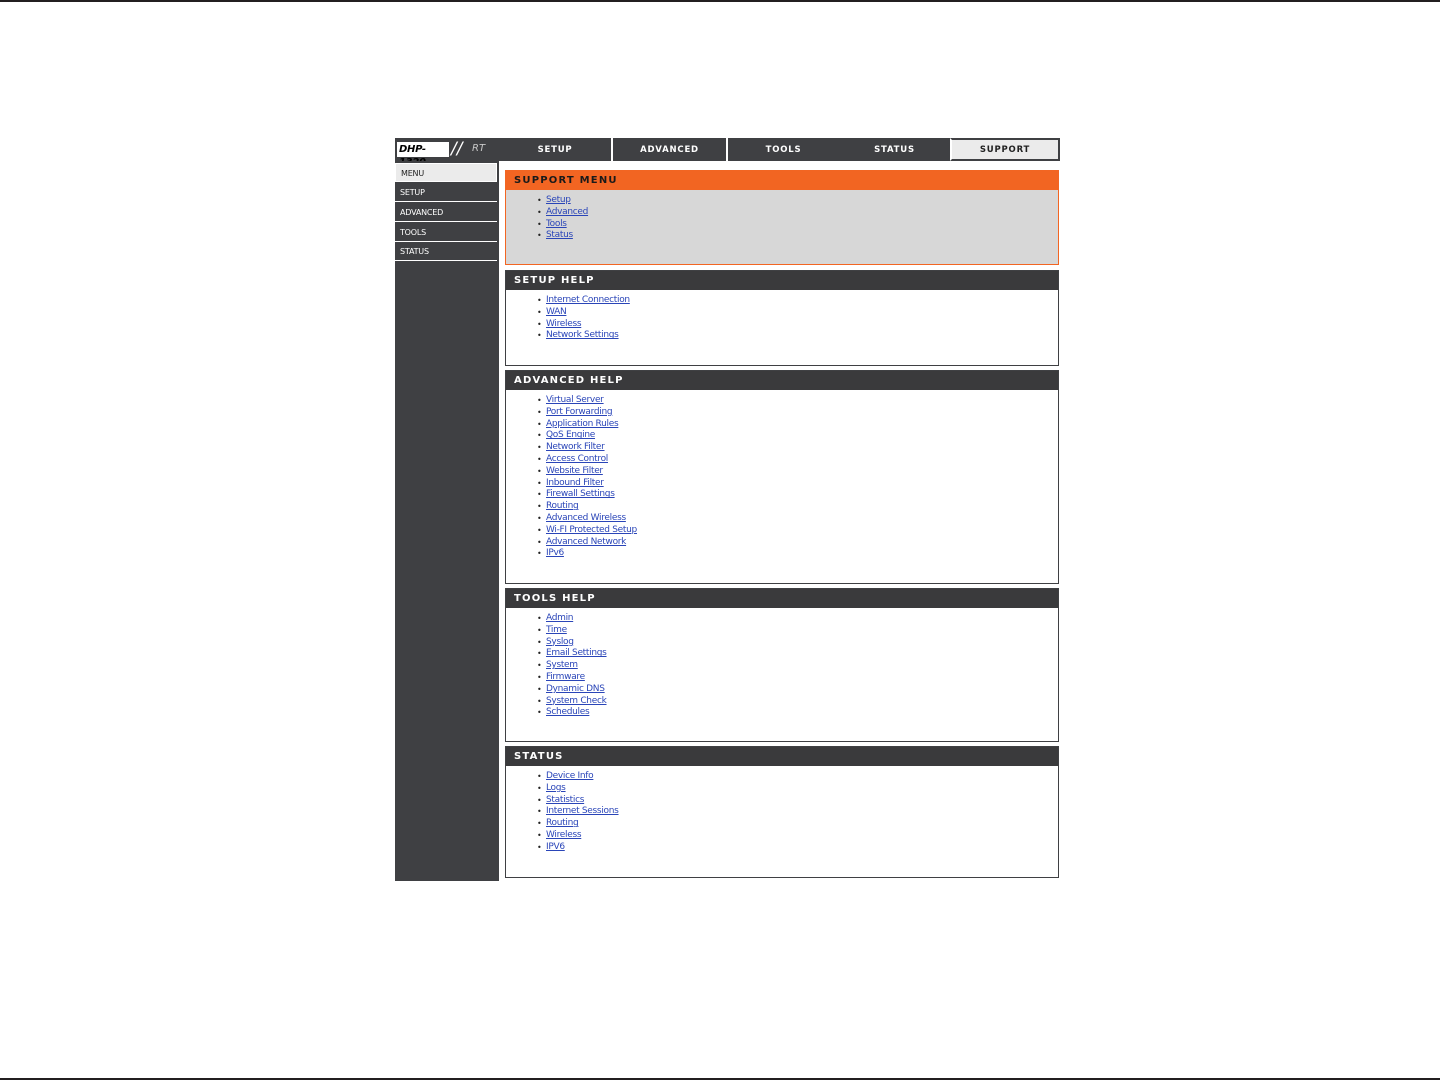  Describe the element at coordinates (797, 824) in the screenshot. I see `list-item: • Routing` at that location.